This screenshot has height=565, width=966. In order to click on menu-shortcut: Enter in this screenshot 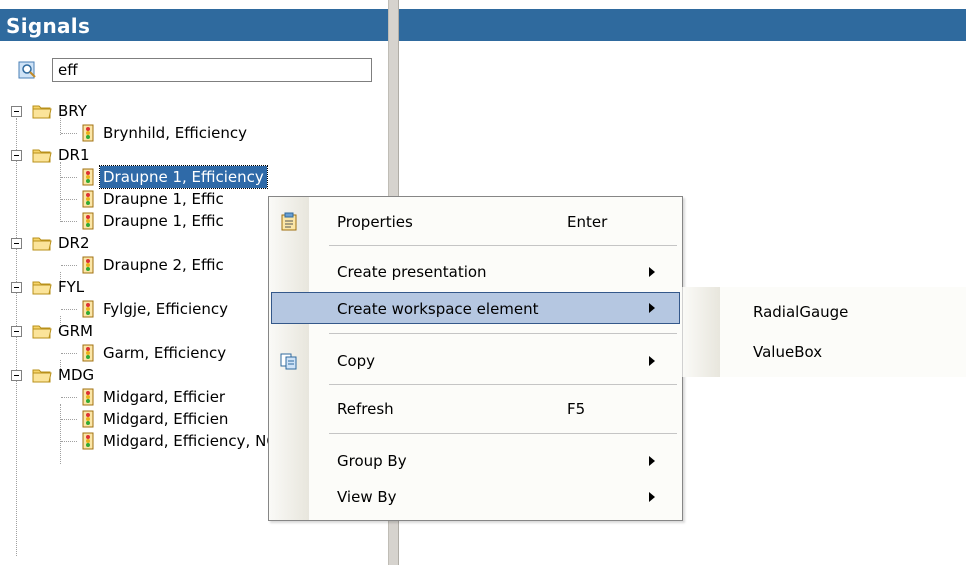, I will do `click(587, 222)`.